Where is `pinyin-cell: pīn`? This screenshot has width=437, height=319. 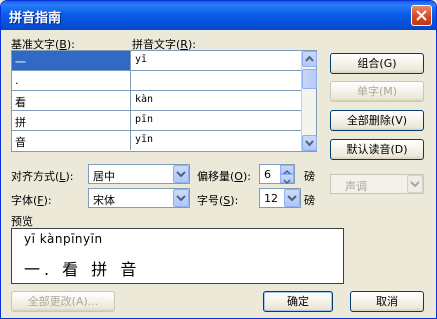
pinyin-cell: pīn is located at coordinates (217, 120).